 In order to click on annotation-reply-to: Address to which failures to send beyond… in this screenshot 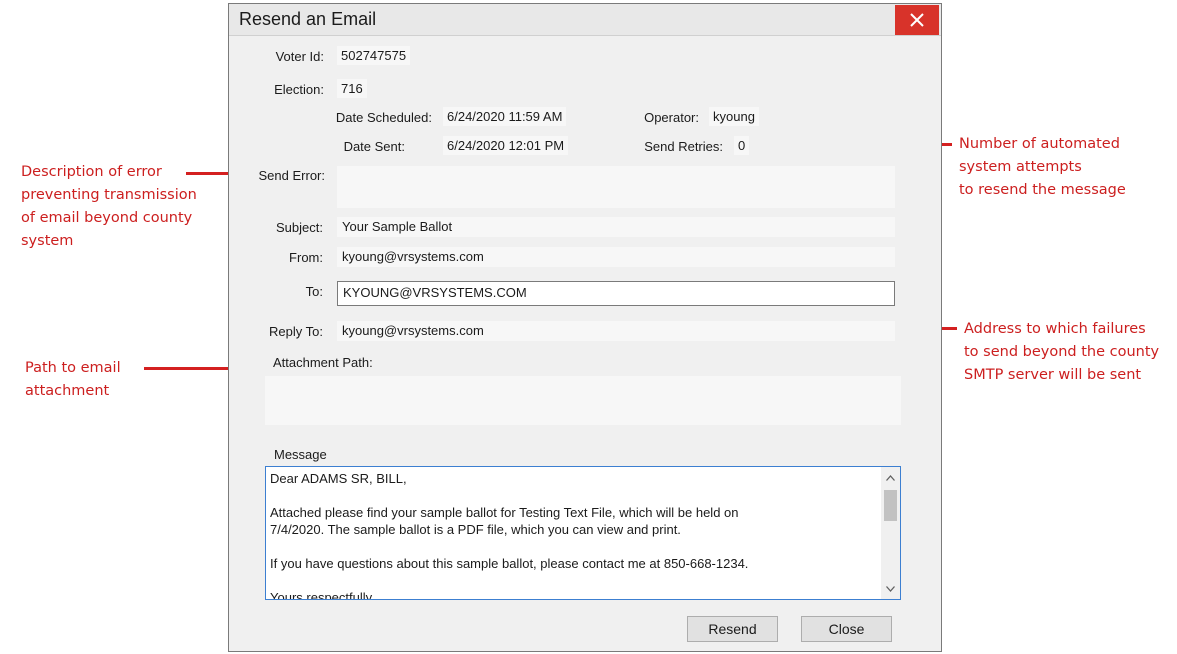, I will do `click(1062, 352)`.